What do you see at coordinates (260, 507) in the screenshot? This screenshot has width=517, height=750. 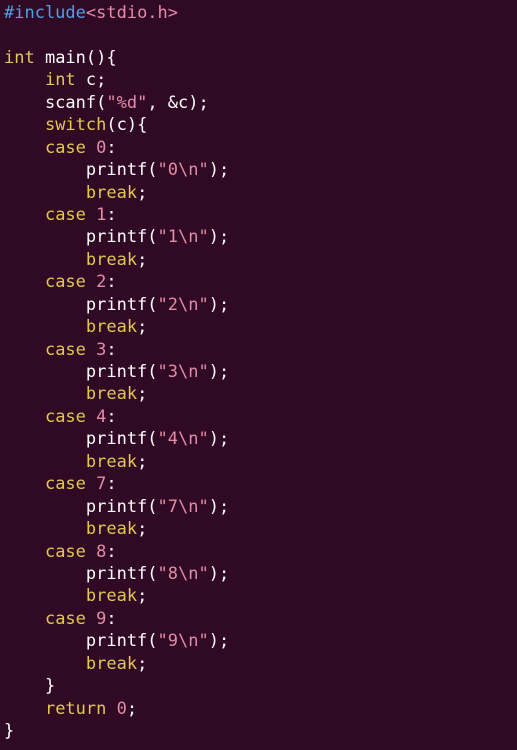 I see `code-line: printf("7\n");` at bounding box center [260, 507].